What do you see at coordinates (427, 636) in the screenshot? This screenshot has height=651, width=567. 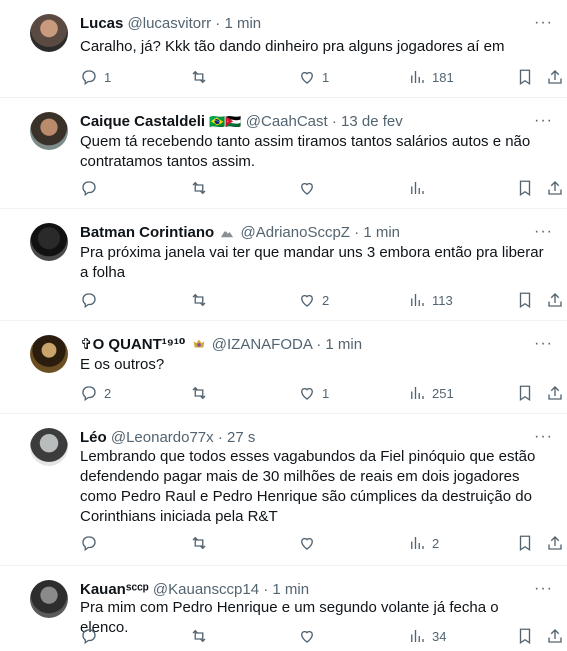 I see `views-button: 34` at bounding box center [427, 636].